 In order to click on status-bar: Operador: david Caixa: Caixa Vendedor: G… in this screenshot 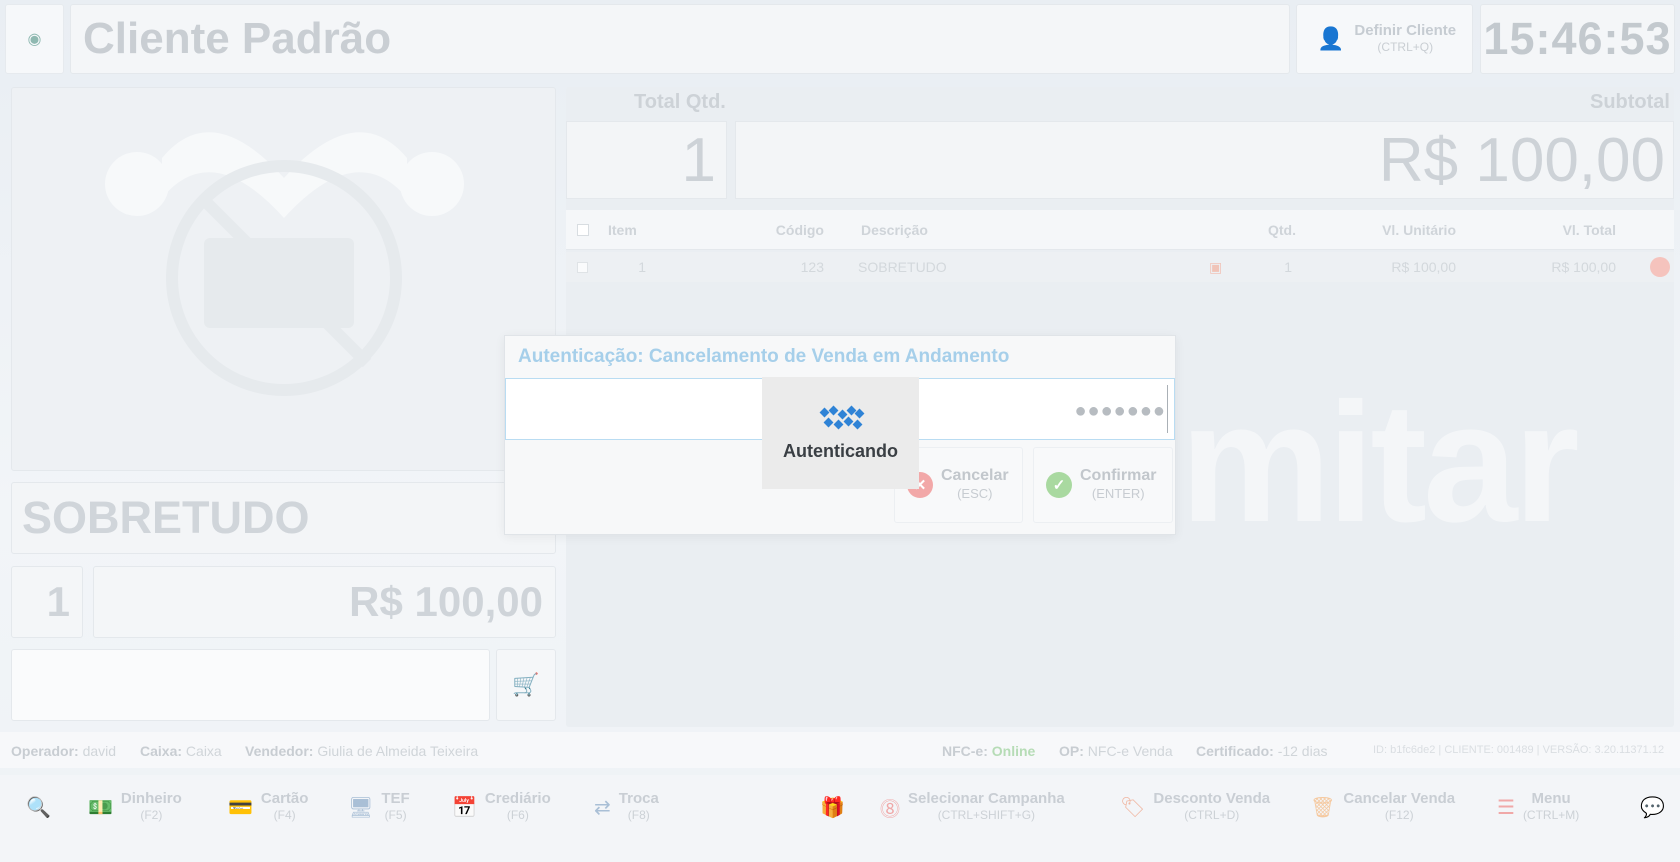, I will do `click(840, 750)`.